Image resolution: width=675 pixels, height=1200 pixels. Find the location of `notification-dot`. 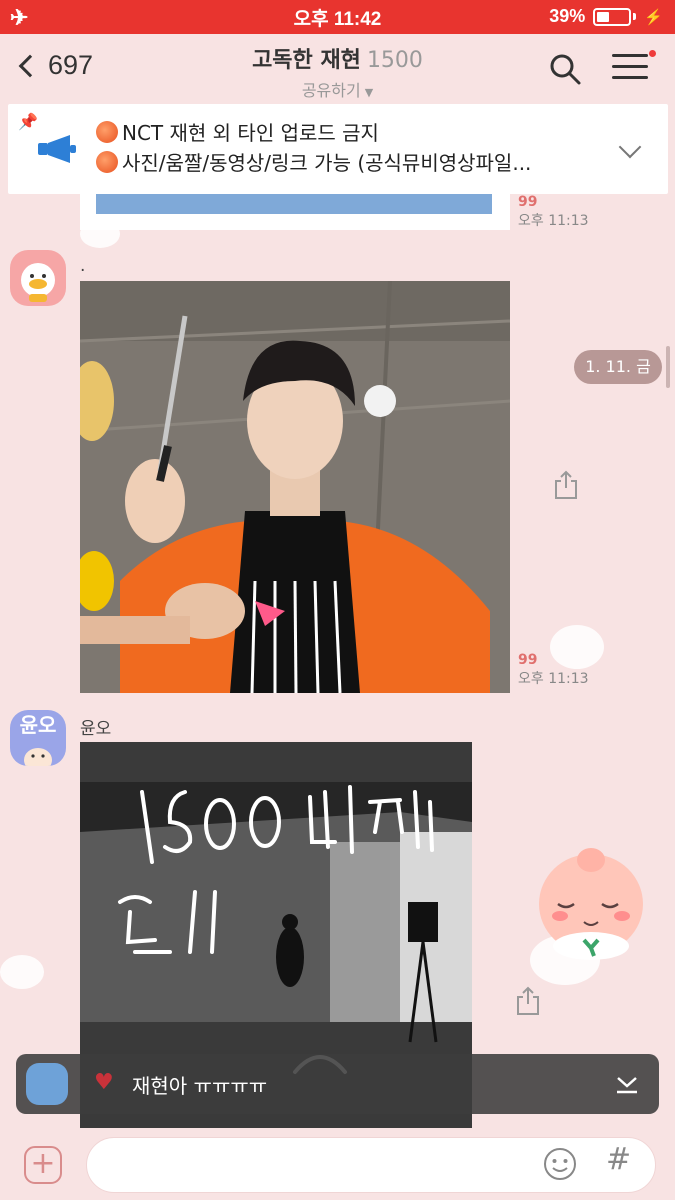

notification-dot is located at coordinates (652, 53).